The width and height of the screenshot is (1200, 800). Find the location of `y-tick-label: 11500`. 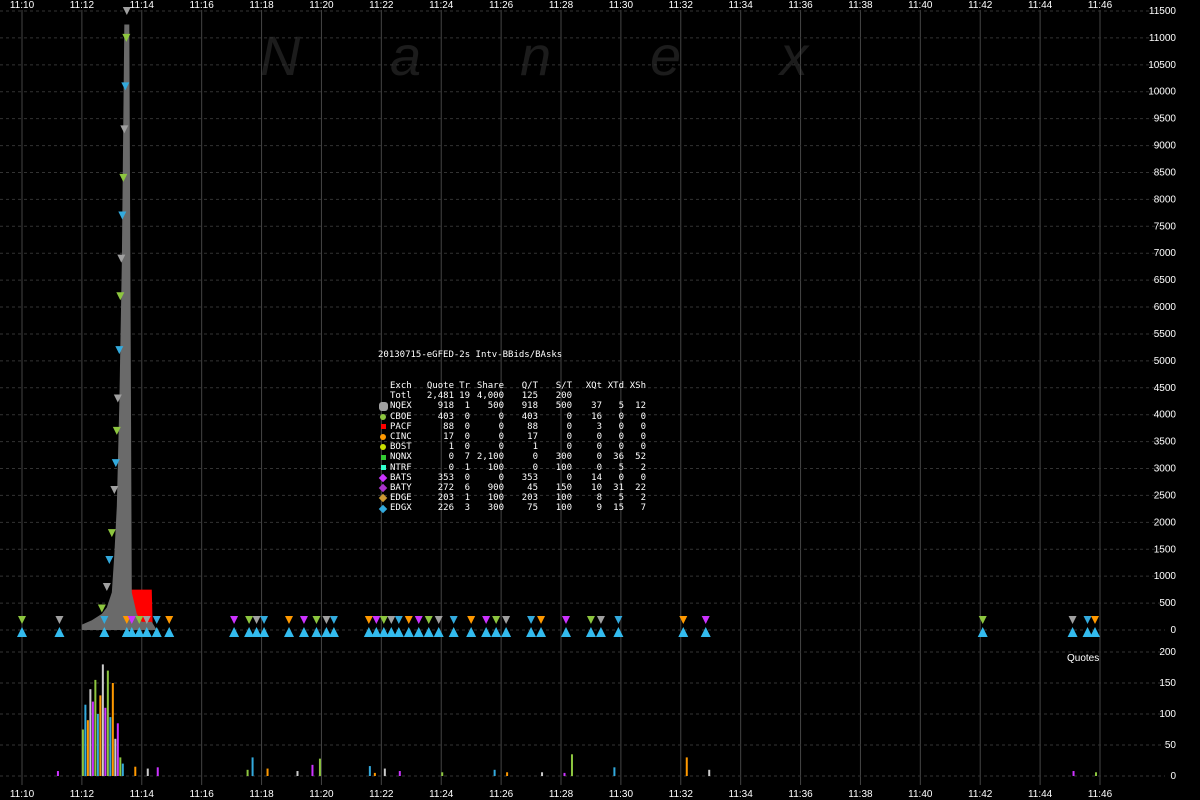

y-tick-label: 11500 is located at coordinates (1163, 11).